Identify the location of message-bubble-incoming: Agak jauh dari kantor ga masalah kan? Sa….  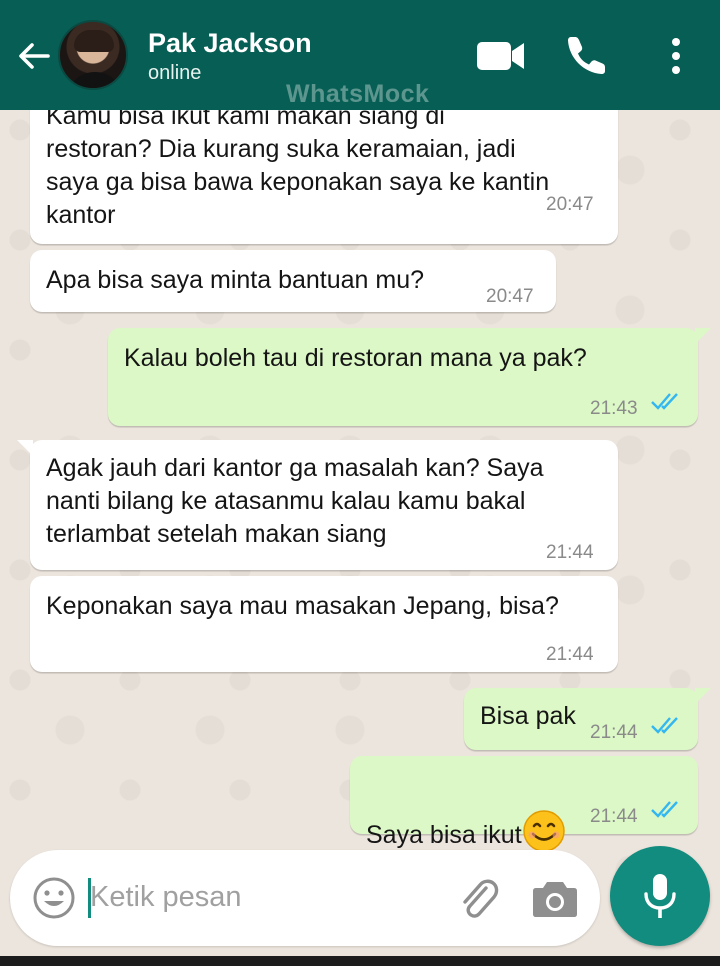
(317, 505).